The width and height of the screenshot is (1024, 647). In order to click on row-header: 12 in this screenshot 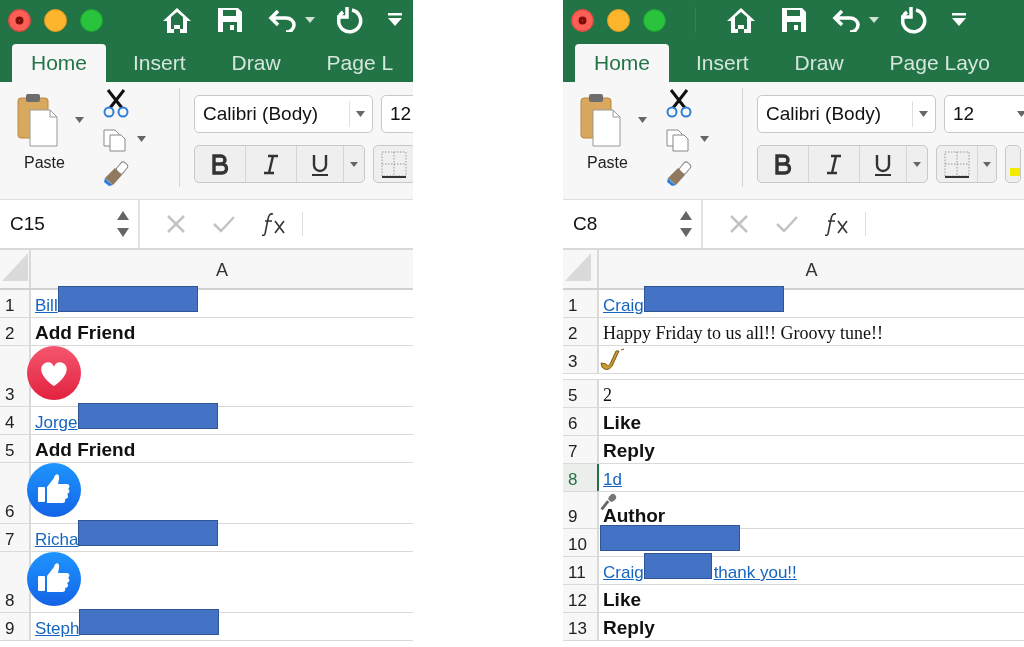, I will do `click(581, 598)`.